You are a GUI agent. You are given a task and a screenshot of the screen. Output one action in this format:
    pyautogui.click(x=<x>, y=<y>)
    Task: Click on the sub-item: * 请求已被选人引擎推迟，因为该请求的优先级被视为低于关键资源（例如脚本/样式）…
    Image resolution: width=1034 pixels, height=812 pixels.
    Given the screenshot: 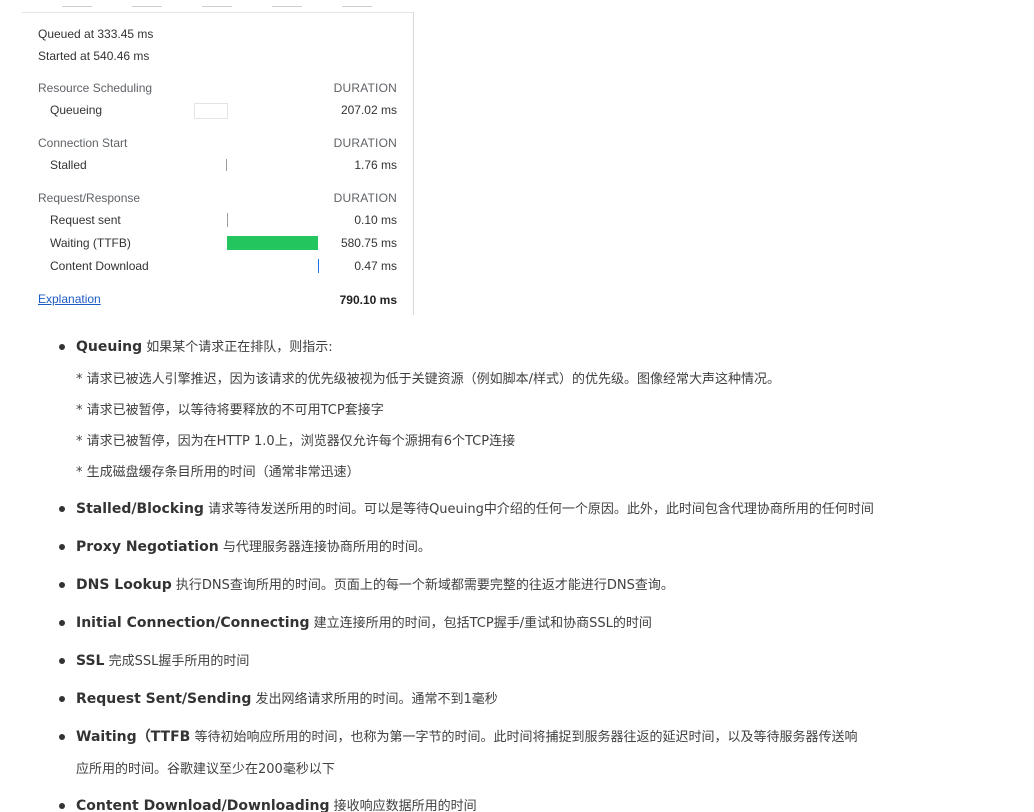 What is the action you would take?
    pyautogui.click(x=428, y=379)
    